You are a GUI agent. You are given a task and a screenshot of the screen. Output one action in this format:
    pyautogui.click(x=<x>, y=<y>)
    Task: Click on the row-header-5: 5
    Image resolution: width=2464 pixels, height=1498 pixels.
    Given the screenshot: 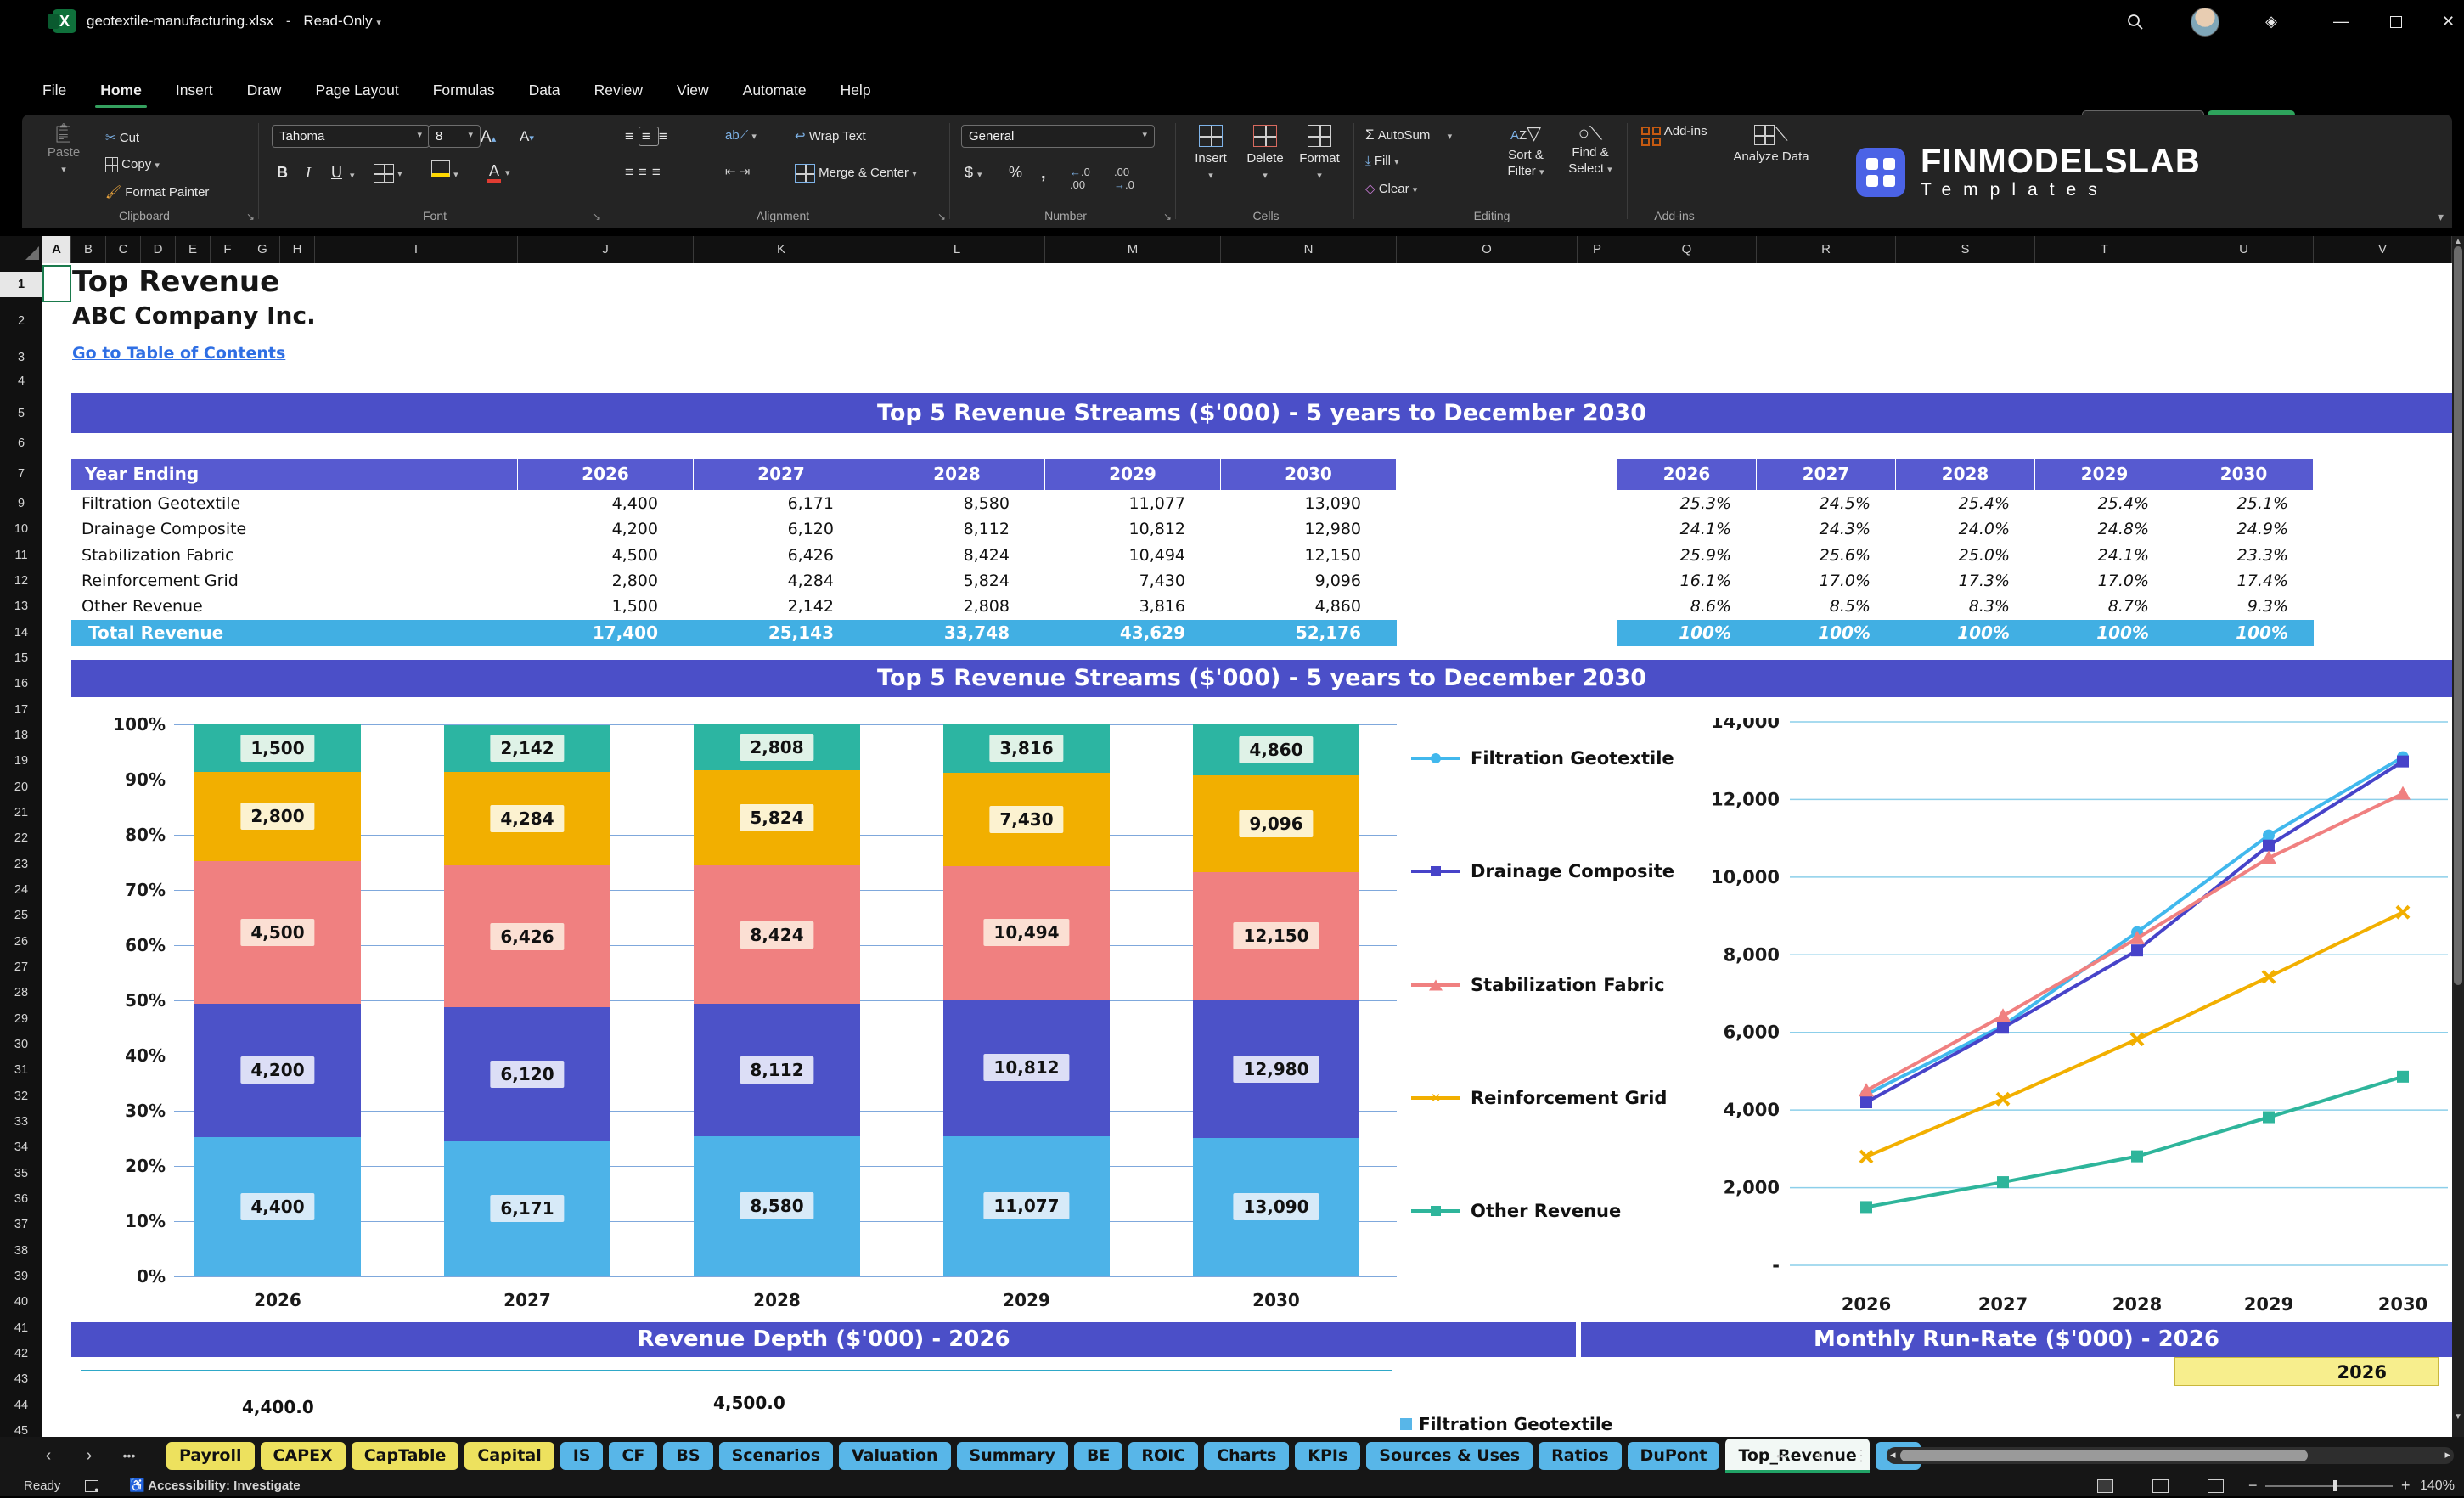 What is the action you would take?
    pyautogui.click(x=21, y=413)
    